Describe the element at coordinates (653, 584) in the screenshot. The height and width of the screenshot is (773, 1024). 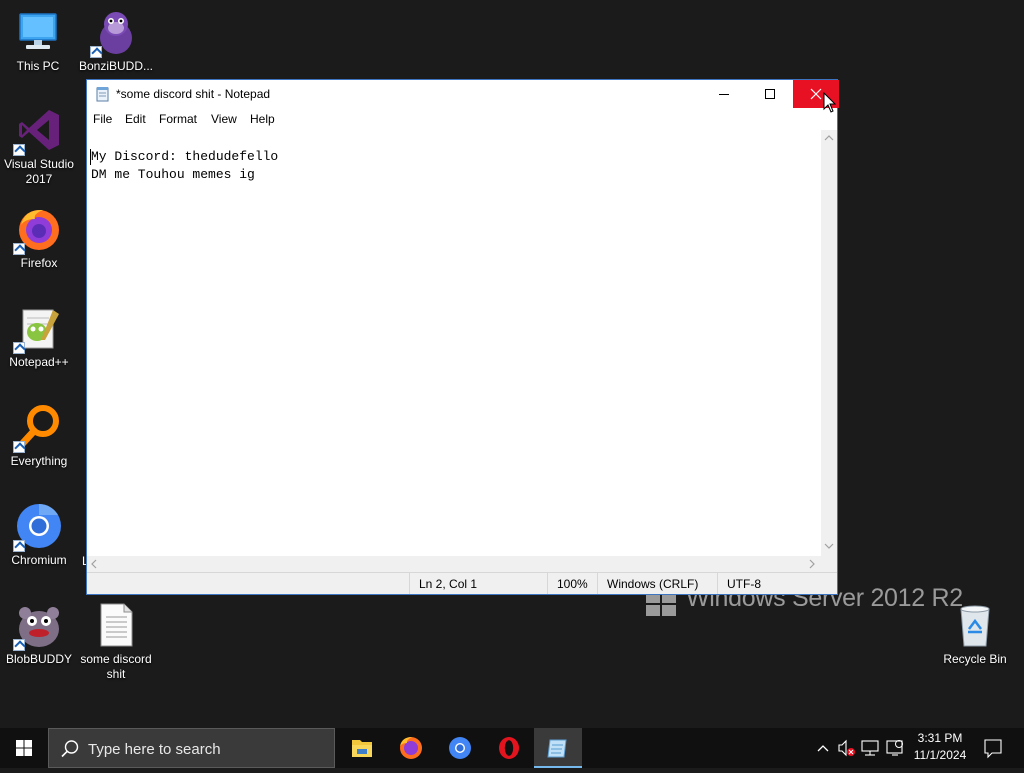
I see `line-endings-text: Windows (CRLF)` at that location.